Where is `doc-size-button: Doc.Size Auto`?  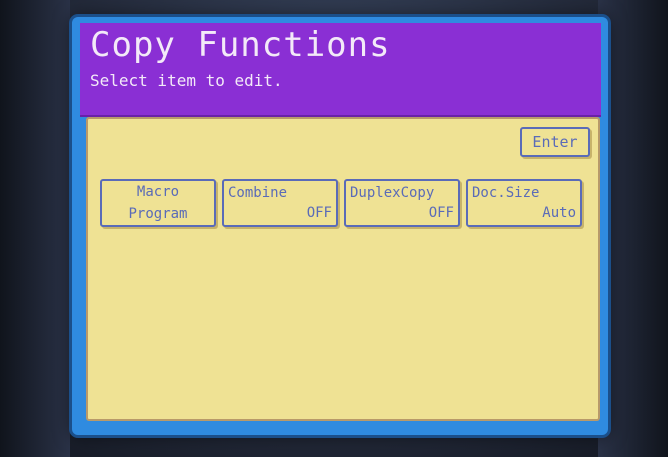 doc-size-button: Doc.Size Auto is located at coordinates (524, 203).